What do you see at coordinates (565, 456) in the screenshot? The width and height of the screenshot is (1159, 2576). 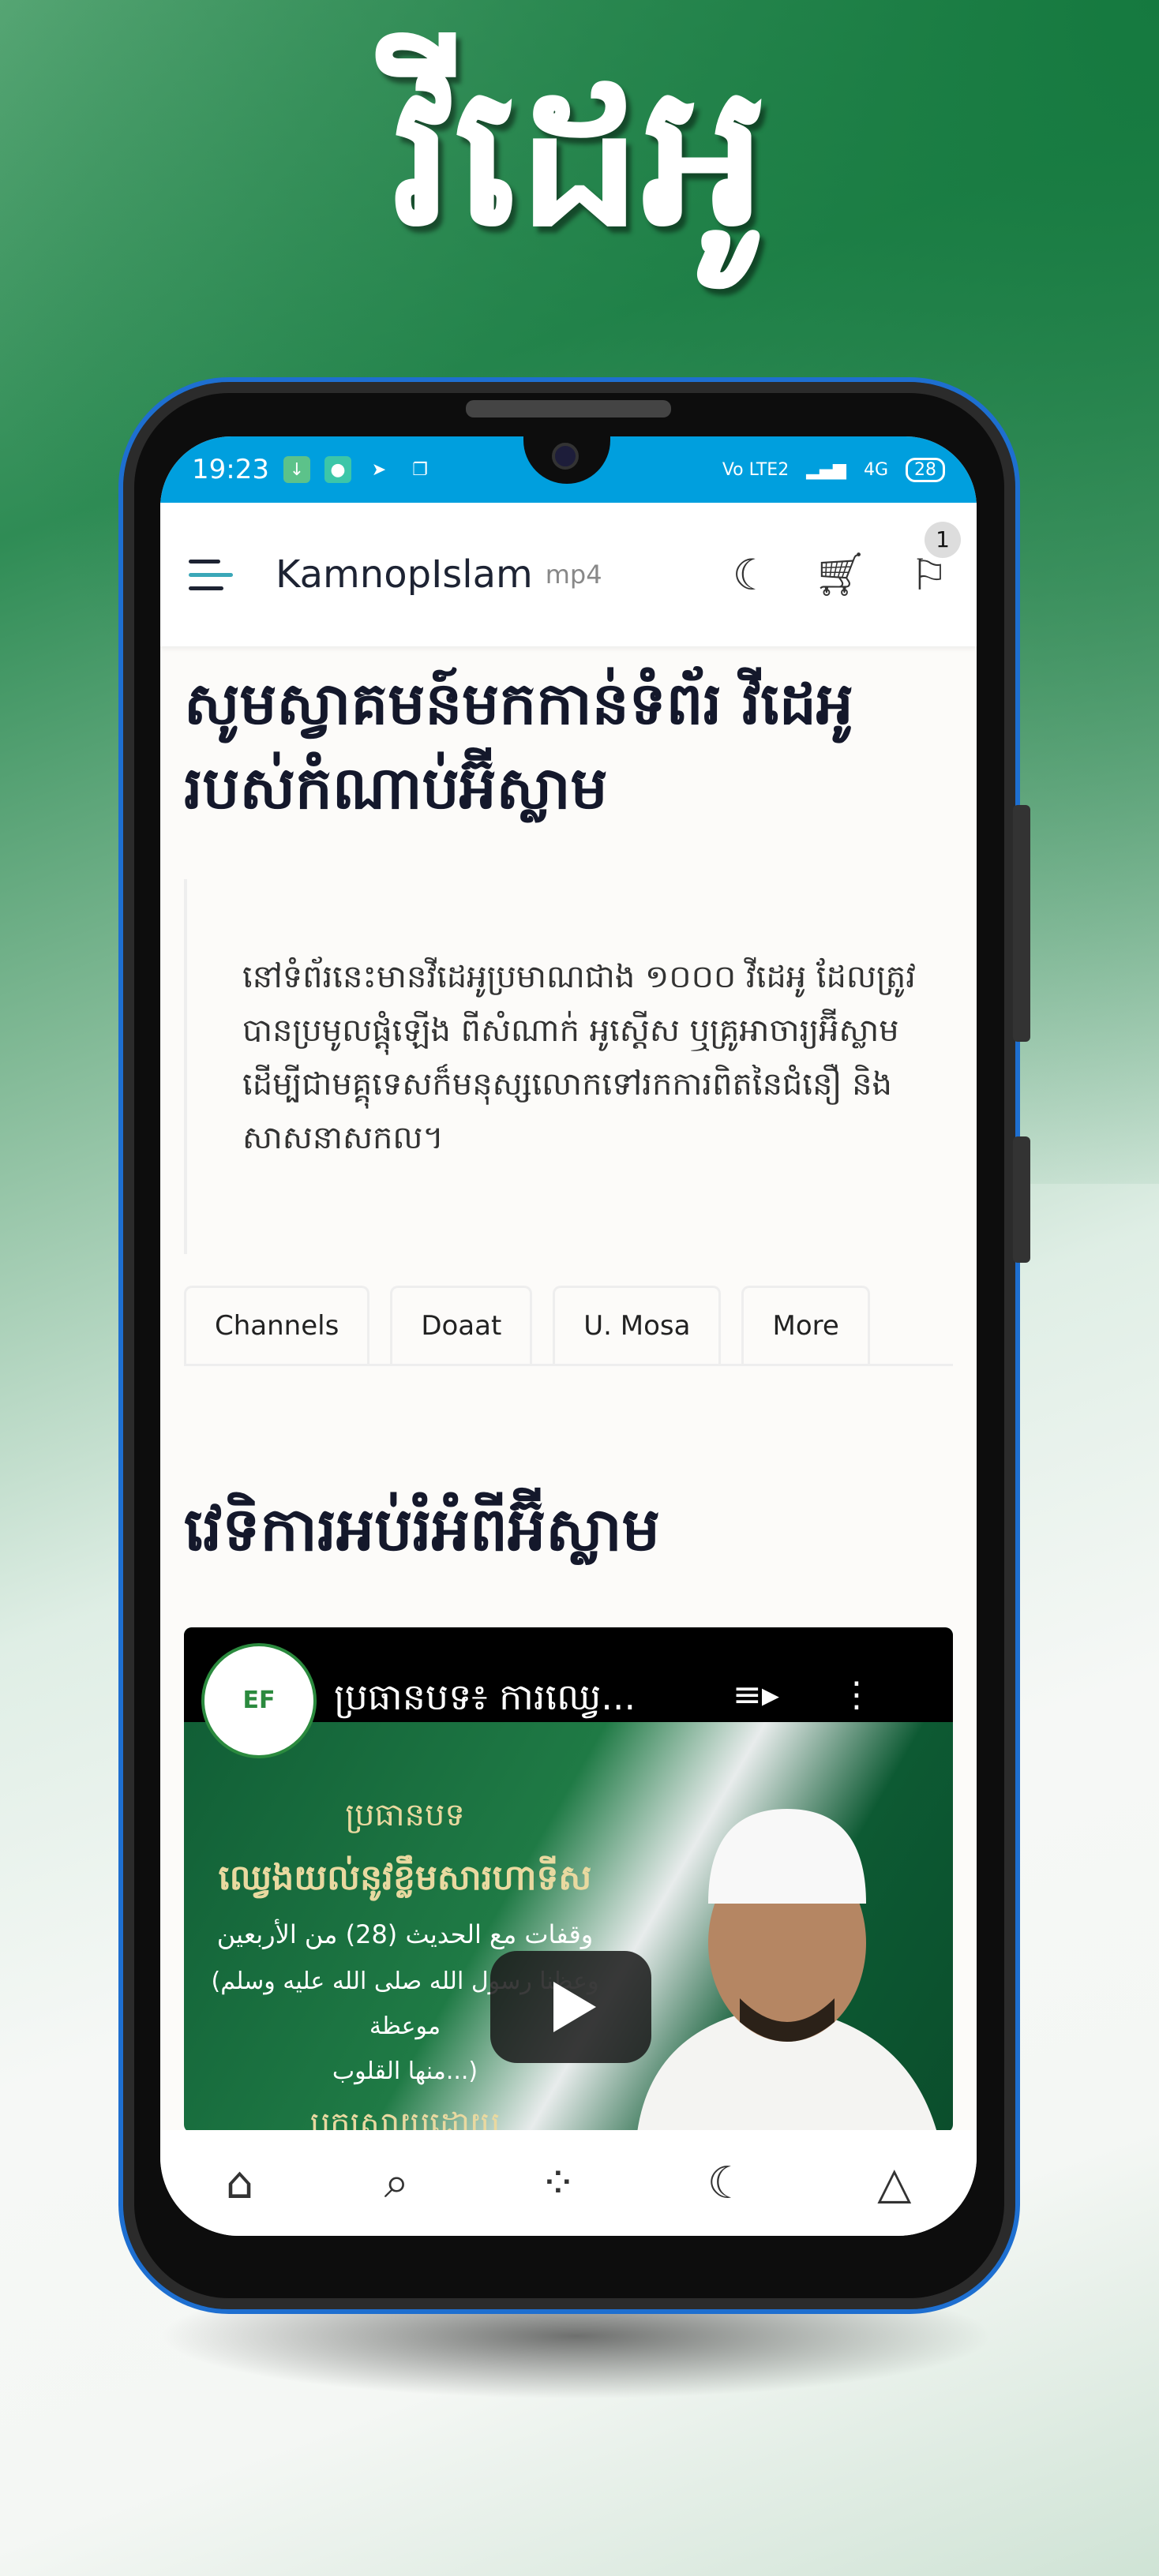 I see `camera` at bounding box center [565, 456].